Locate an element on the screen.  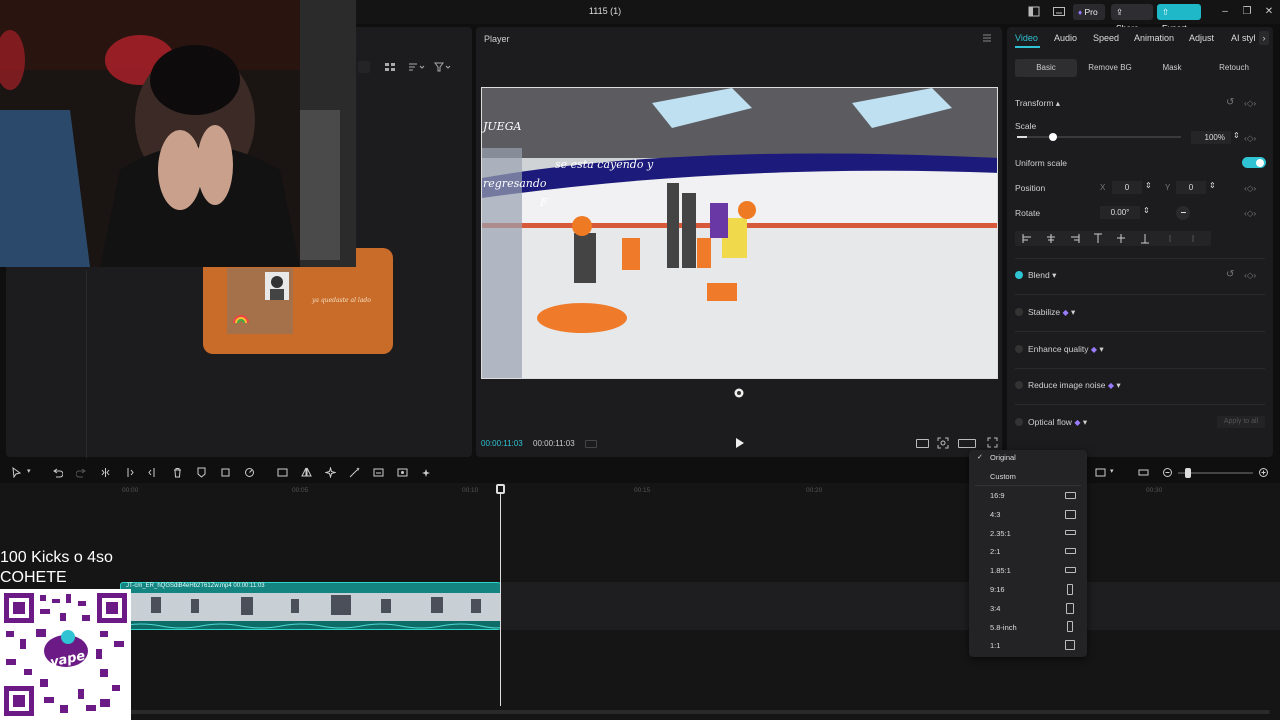
close-button: ✕ is located at coordinates (1269, 12).